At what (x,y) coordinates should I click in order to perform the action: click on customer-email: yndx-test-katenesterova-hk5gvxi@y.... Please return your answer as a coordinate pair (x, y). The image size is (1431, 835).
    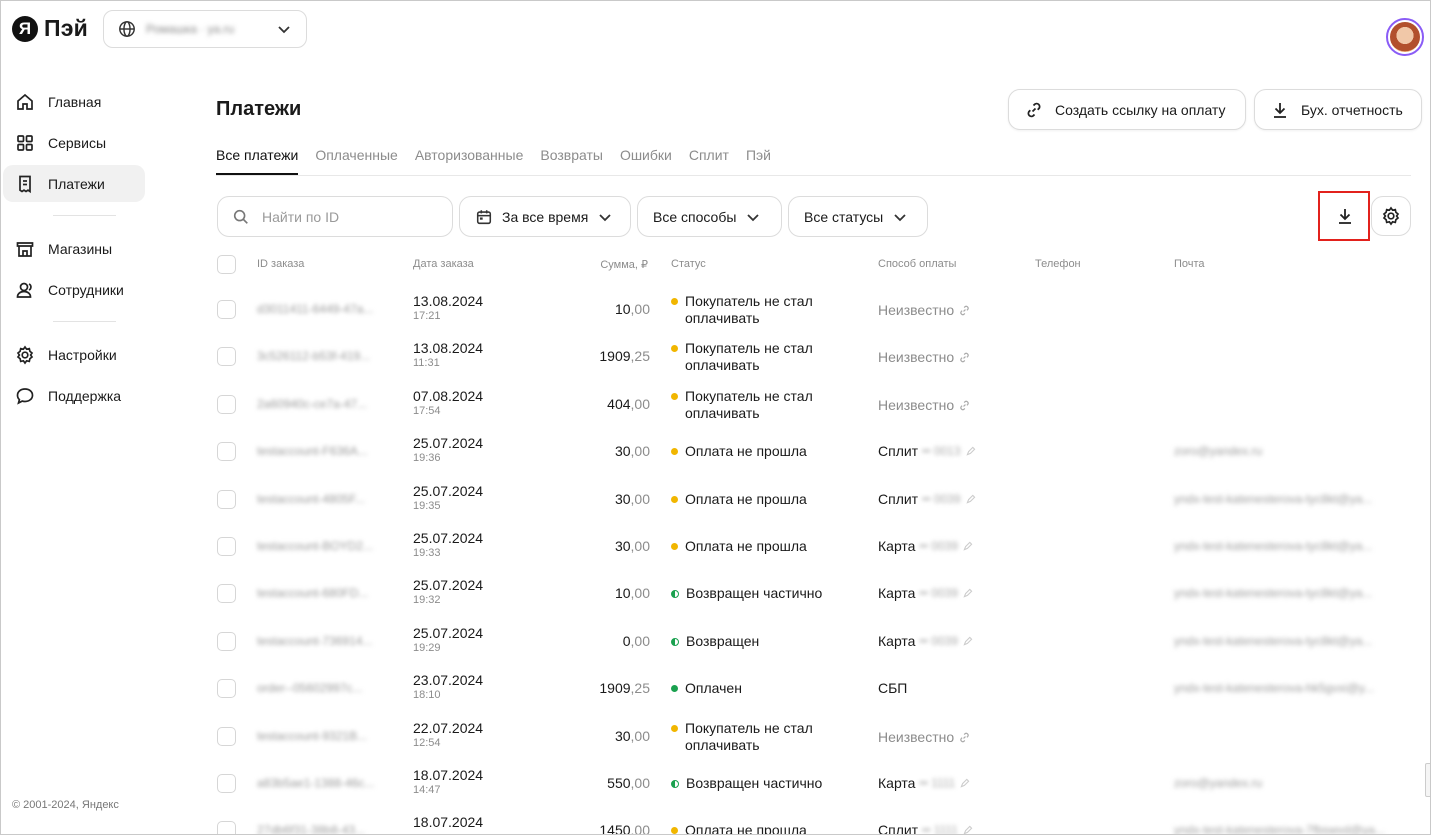
    Looking at the image, I should click on (1274, 688).